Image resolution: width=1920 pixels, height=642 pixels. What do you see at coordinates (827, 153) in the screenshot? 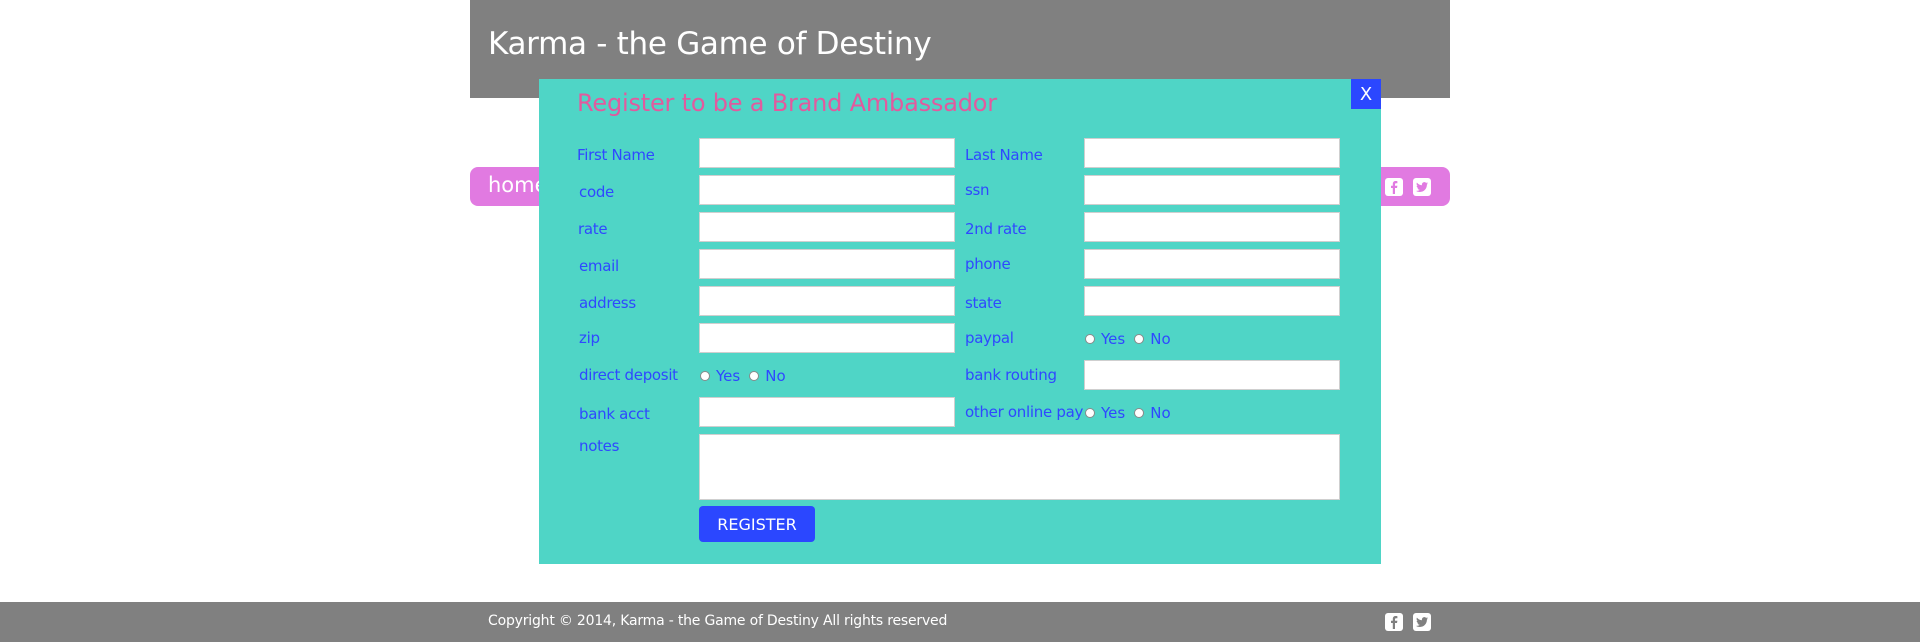
I see `first-name-field` at bounding box center [827, 153].